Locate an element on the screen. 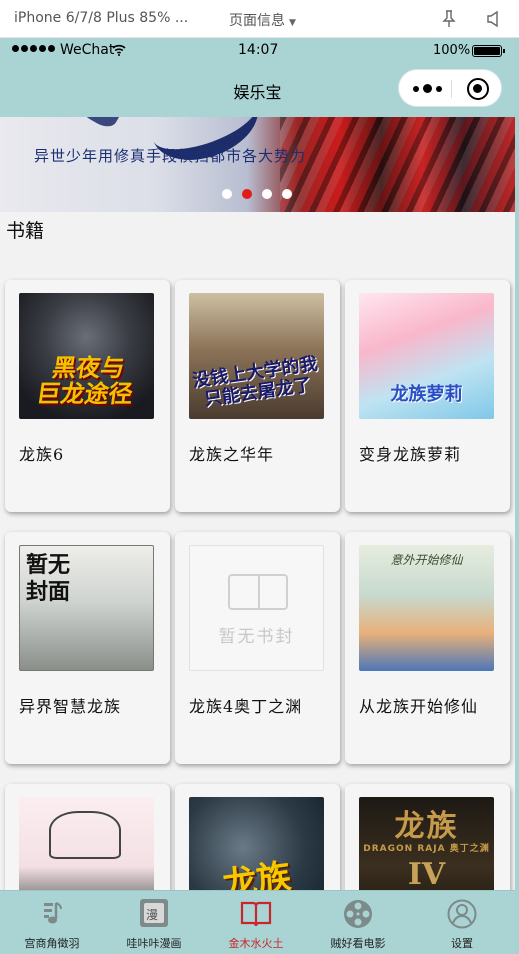  banner-art is located at coordinates (100, 124).